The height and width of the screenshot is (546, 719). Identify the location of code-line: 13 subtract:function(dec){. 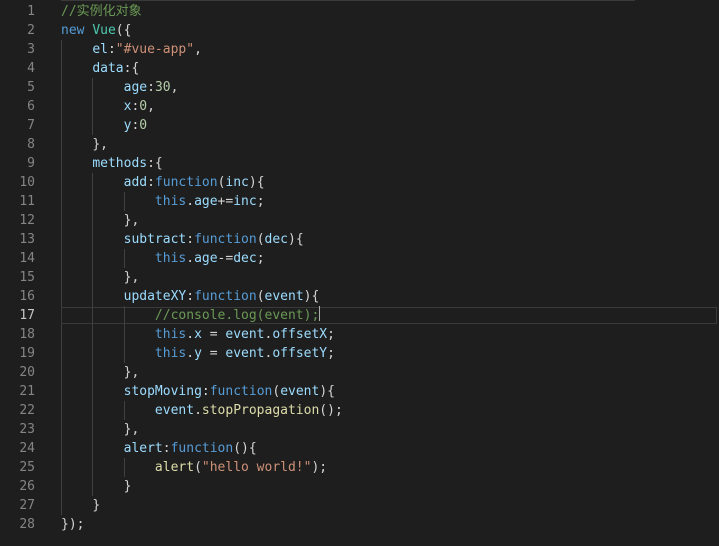
(359, 239).